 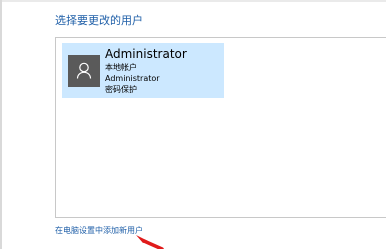 I want to click on window-top-border, so click(x=193, y=1).